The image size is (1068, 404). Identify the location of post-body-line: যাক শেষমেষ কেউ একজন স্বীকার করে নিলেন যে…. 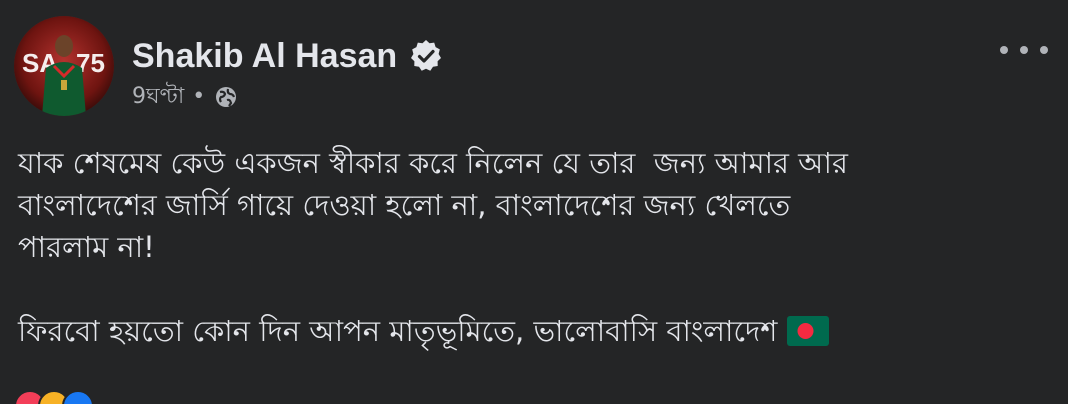
(433, 163).